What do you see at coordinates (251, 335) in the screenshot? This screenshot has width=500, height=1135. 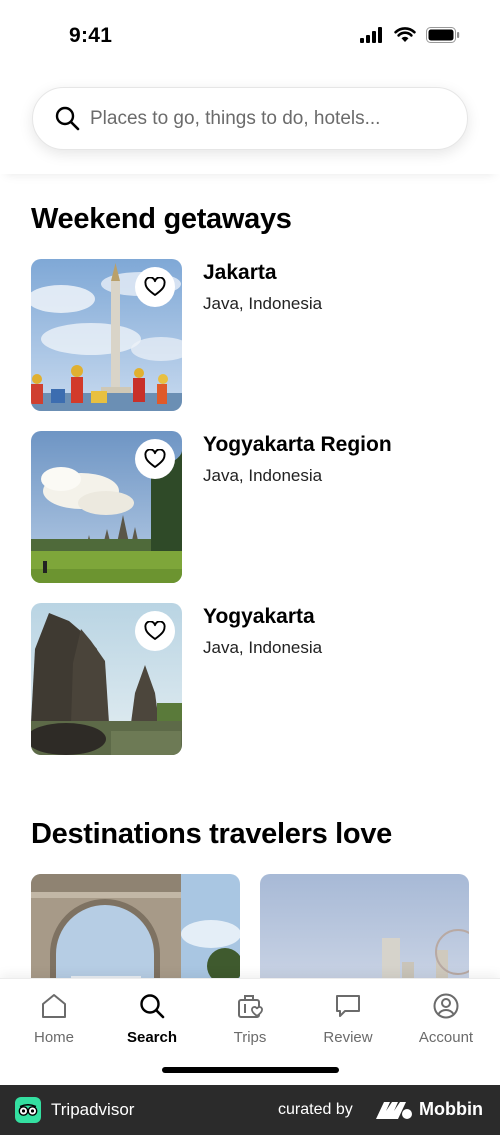 I see `getaway-card-jakarta: Jakarta Java, Indonesia` at bounding box center [251, 335].